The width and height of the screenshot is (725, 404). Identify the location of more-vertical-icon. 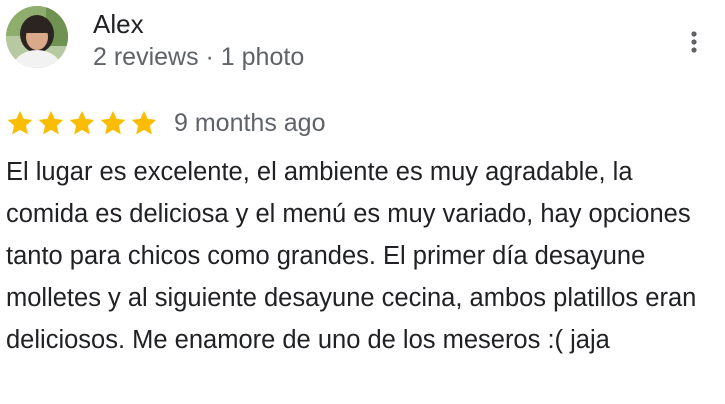
(694, 42).